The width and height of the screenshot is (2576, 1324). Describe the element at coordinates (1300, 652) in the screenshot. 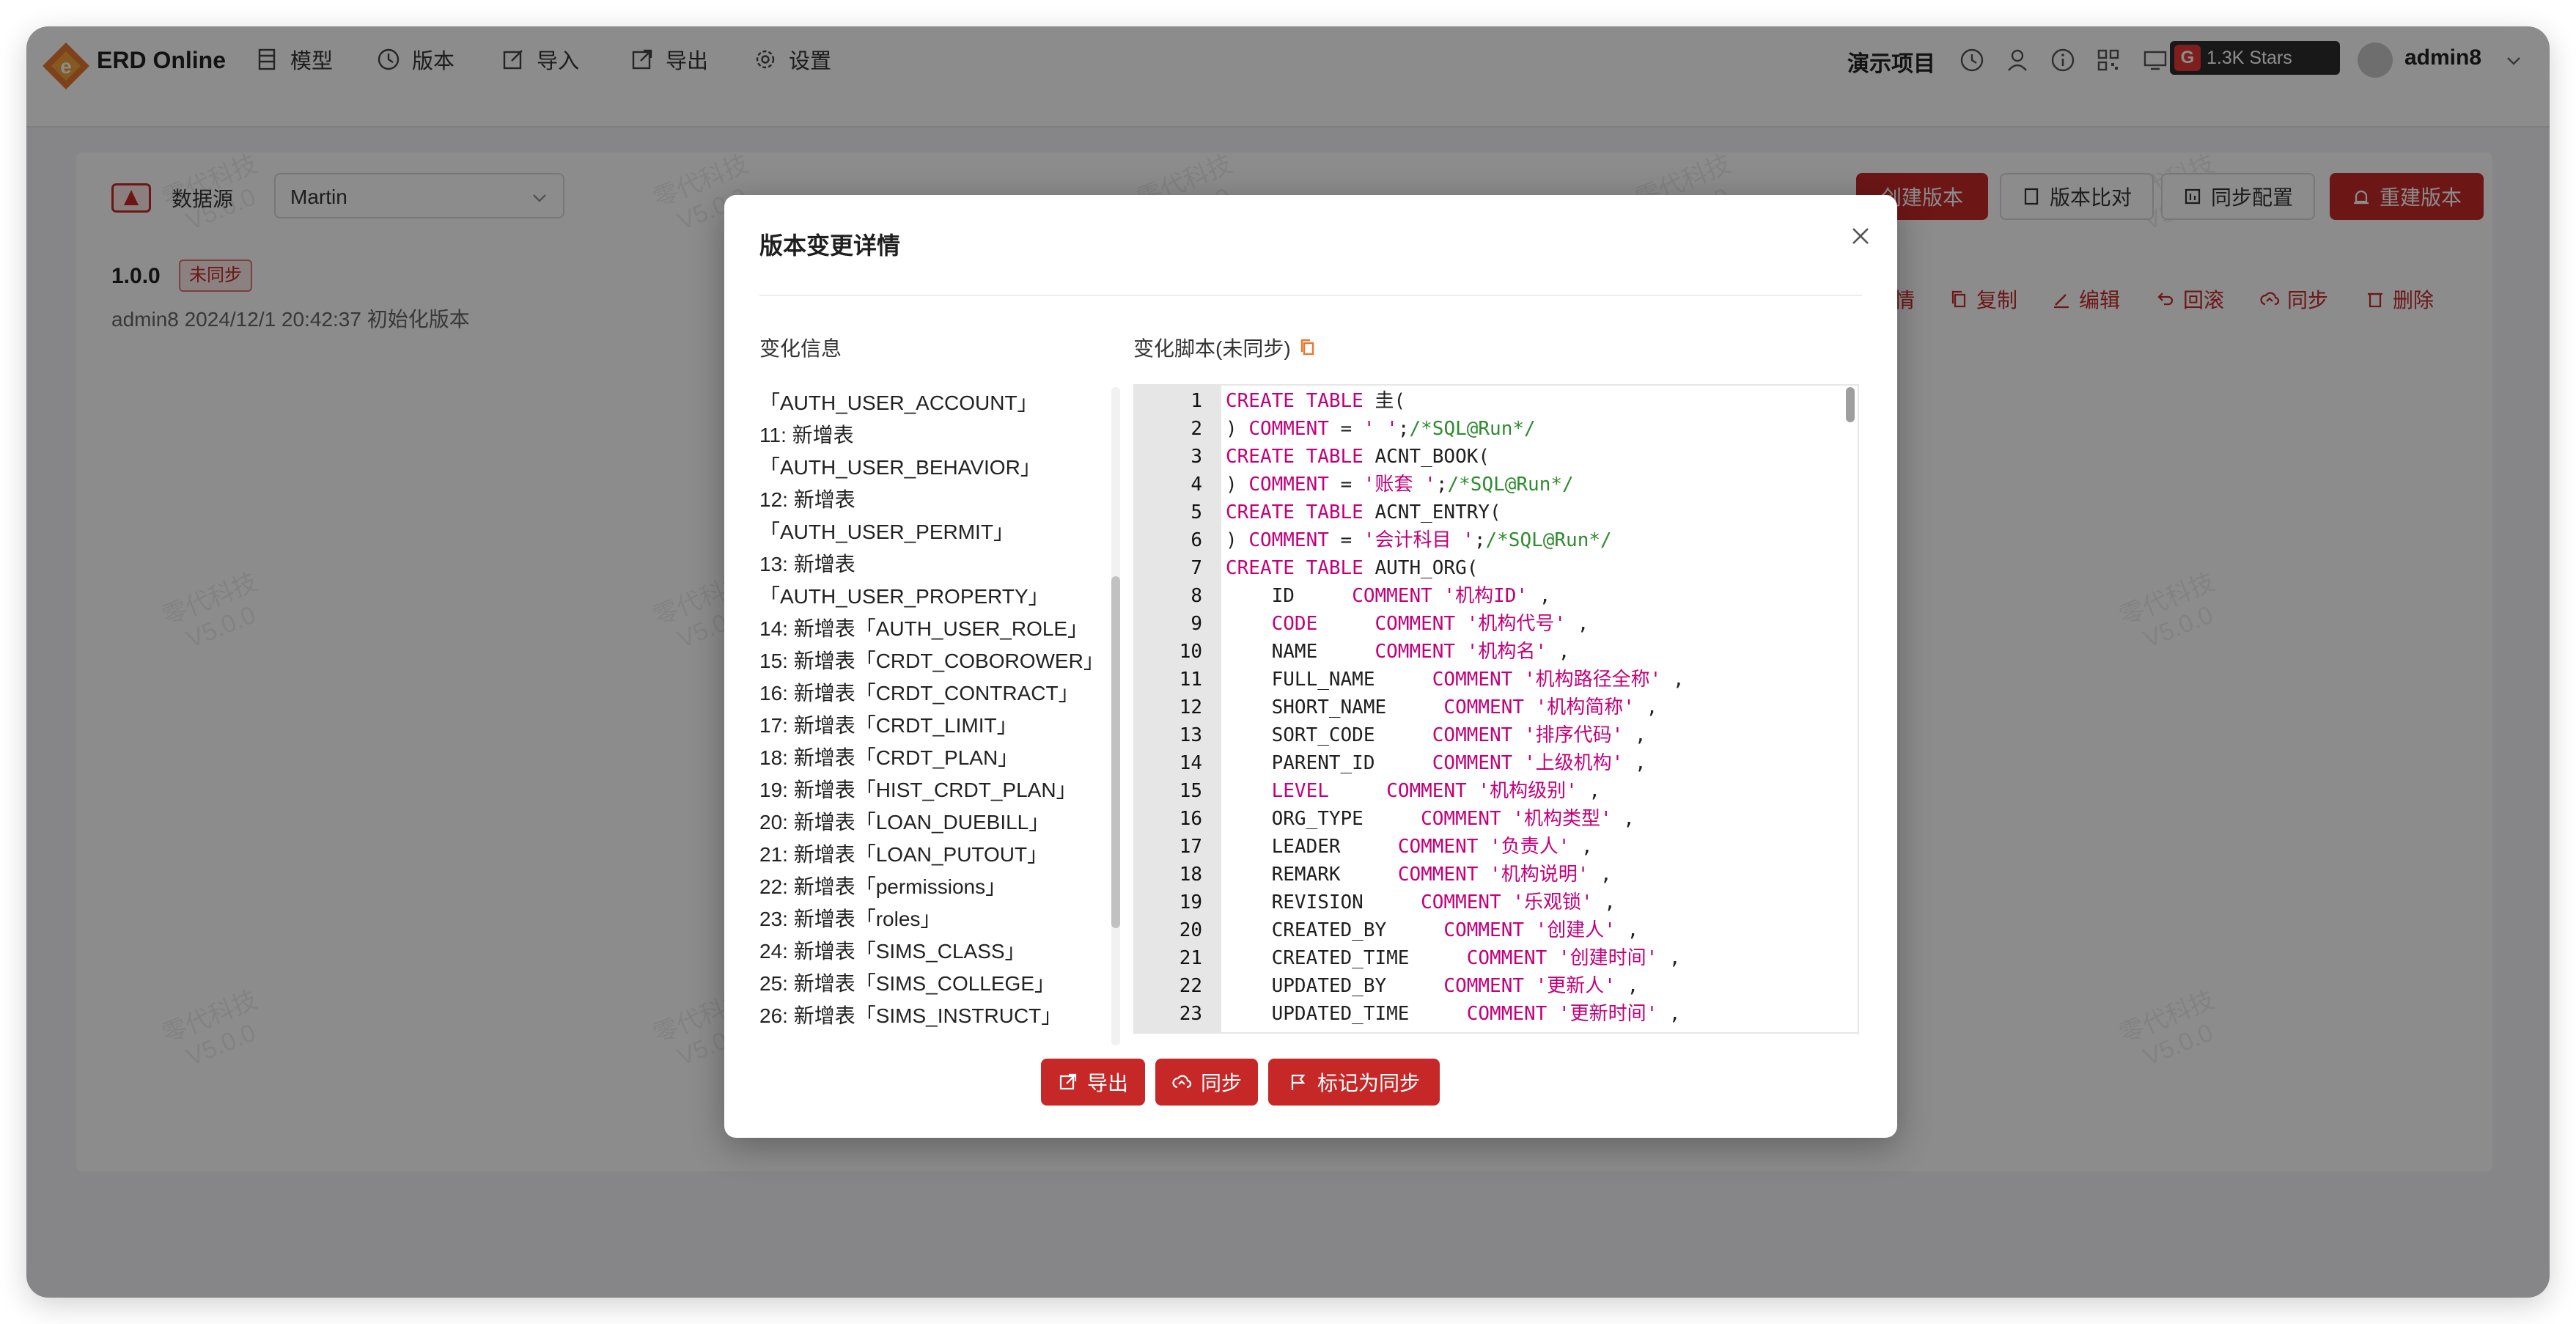

I see `code-token: NAME` at that location.